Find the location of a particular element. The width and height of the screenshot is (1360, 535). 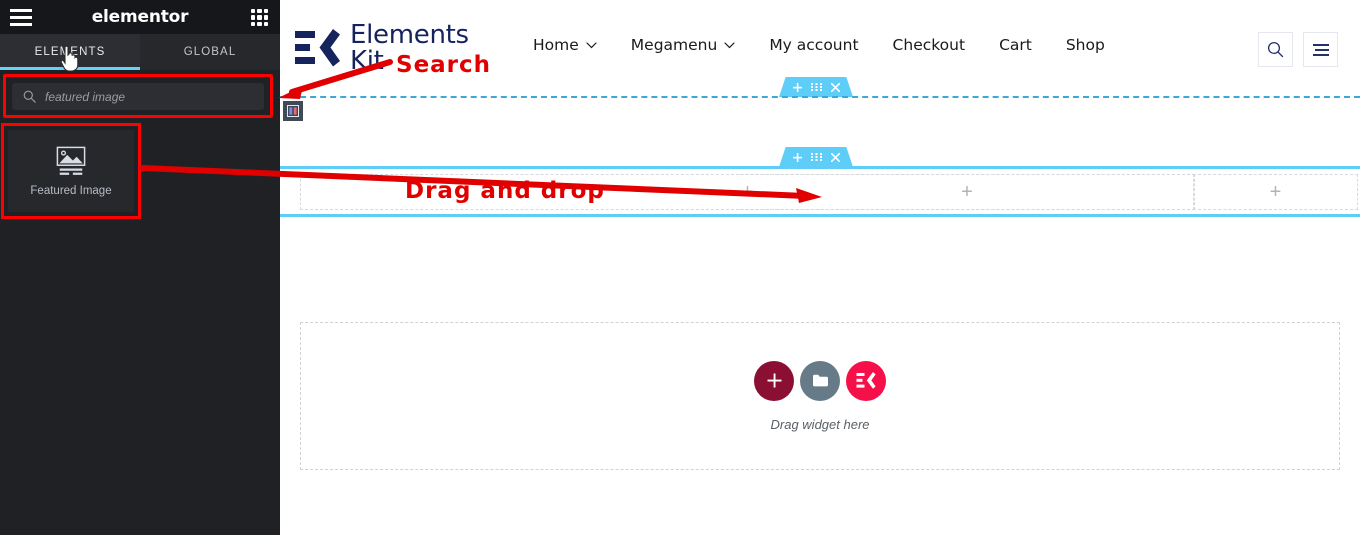

widget-featured-image: Featured Image is located at coordinates (71, 171).